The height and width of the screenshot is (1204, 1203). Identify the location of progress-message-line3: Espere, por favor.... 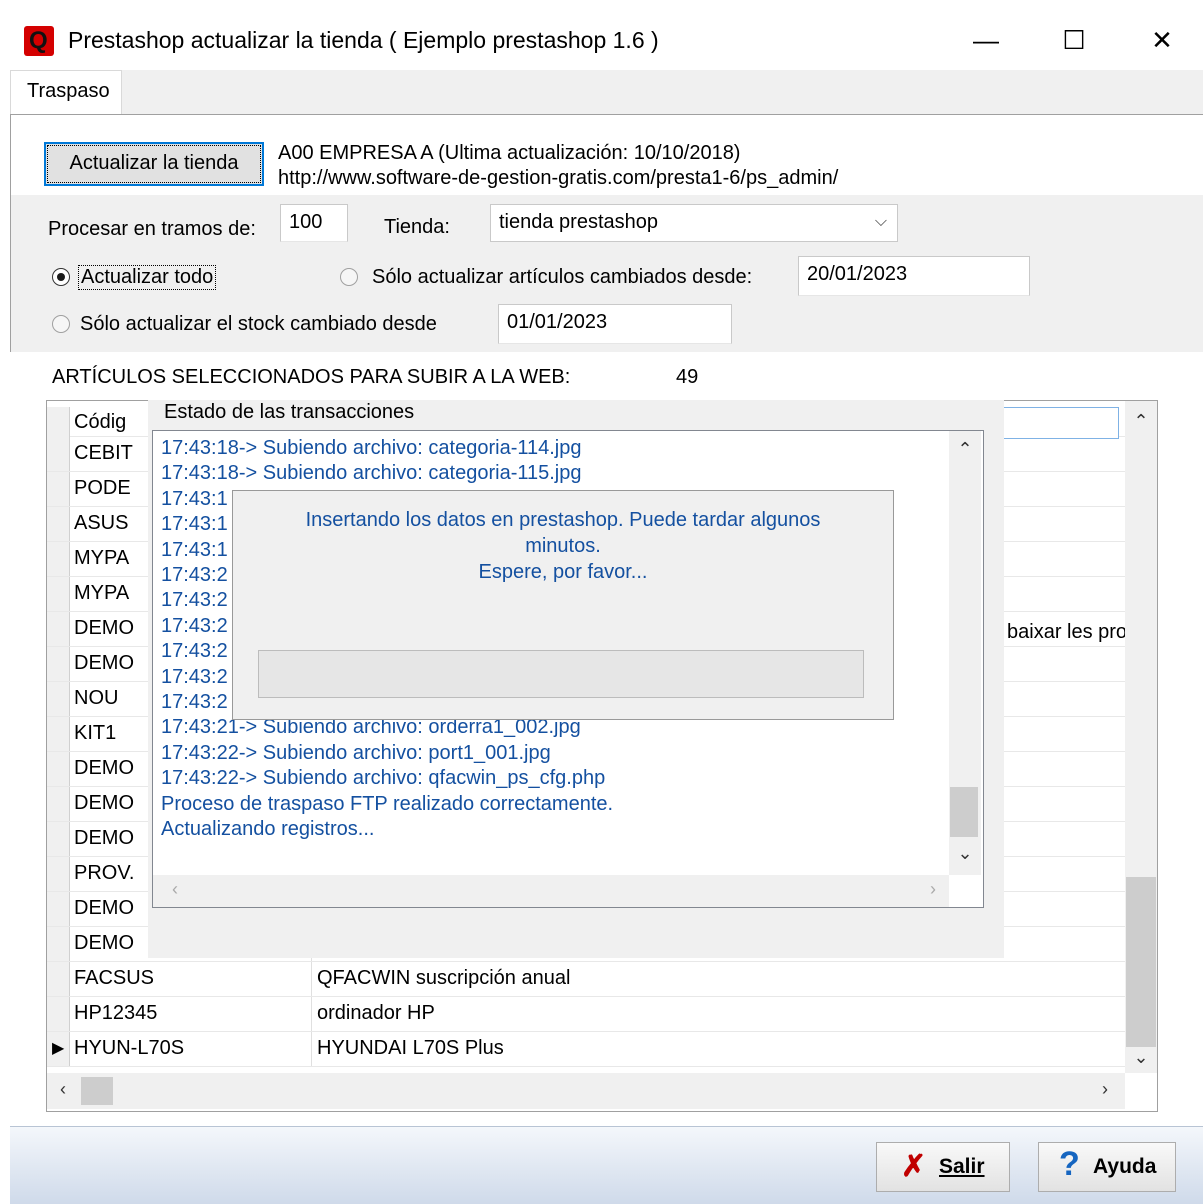
(563, 572).